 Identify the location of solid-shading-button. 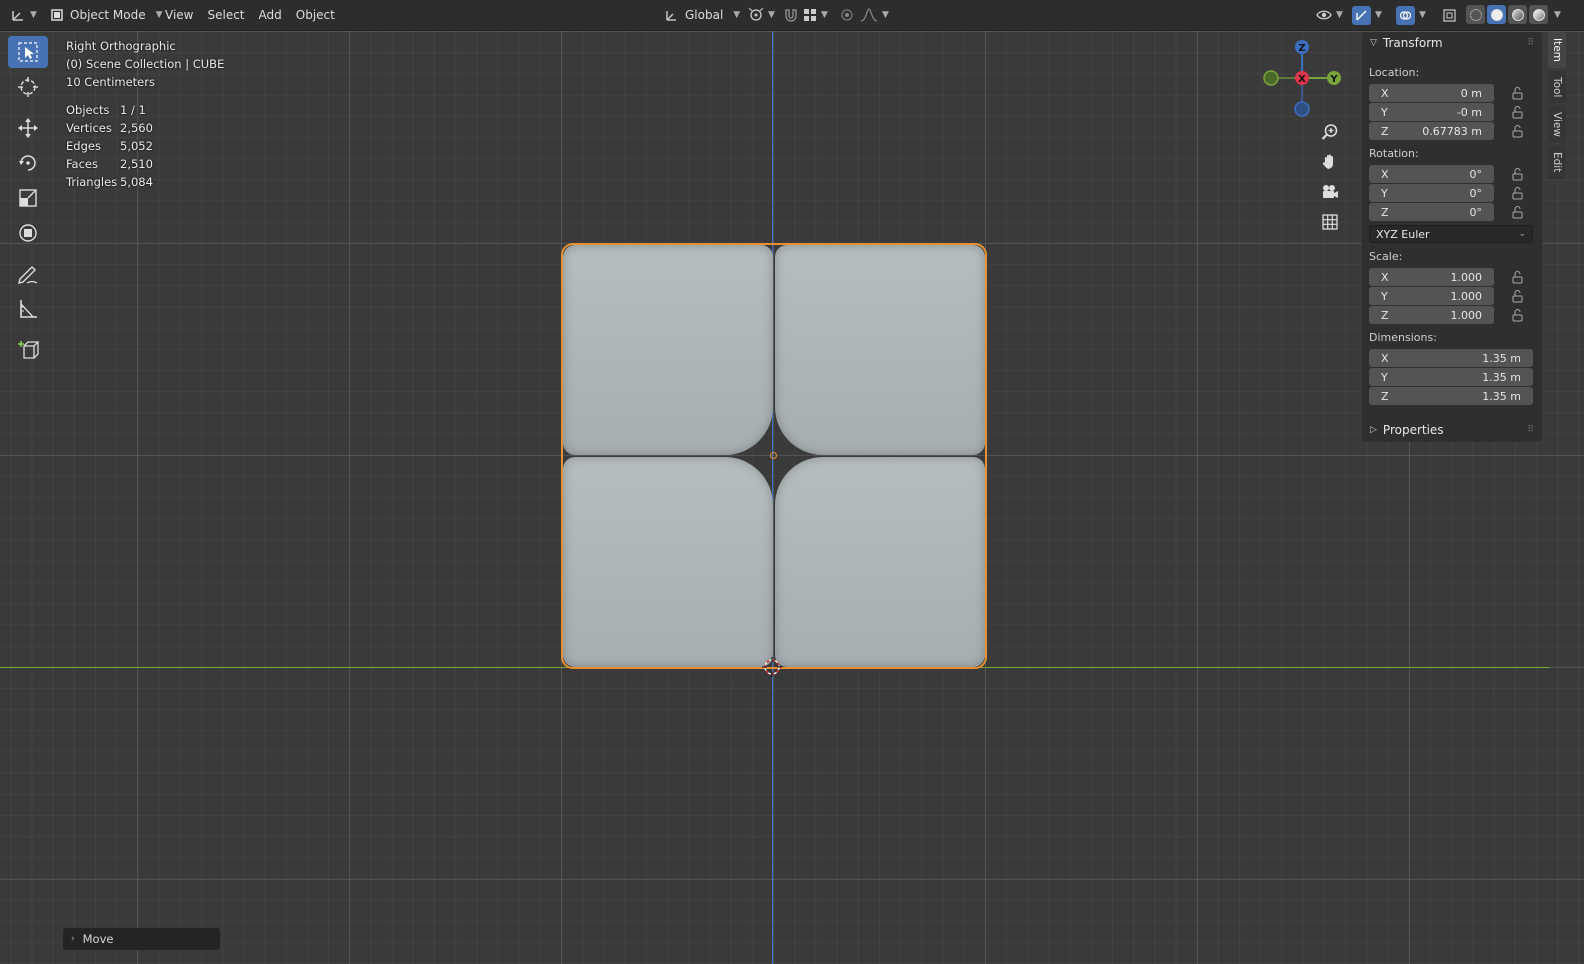
(1496, 14).